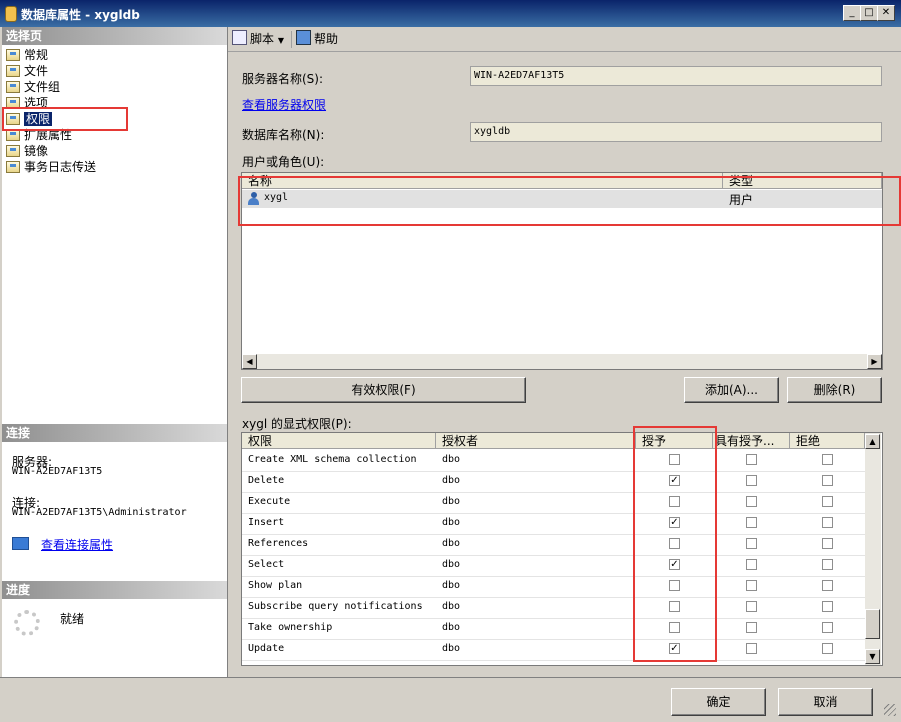 The image size is (901, 722). What do you see at coordinates (57, 471) in the screenshot?
I see `server-value: WIN-A2ED7AF13T5` at bounding box center [57, 471].